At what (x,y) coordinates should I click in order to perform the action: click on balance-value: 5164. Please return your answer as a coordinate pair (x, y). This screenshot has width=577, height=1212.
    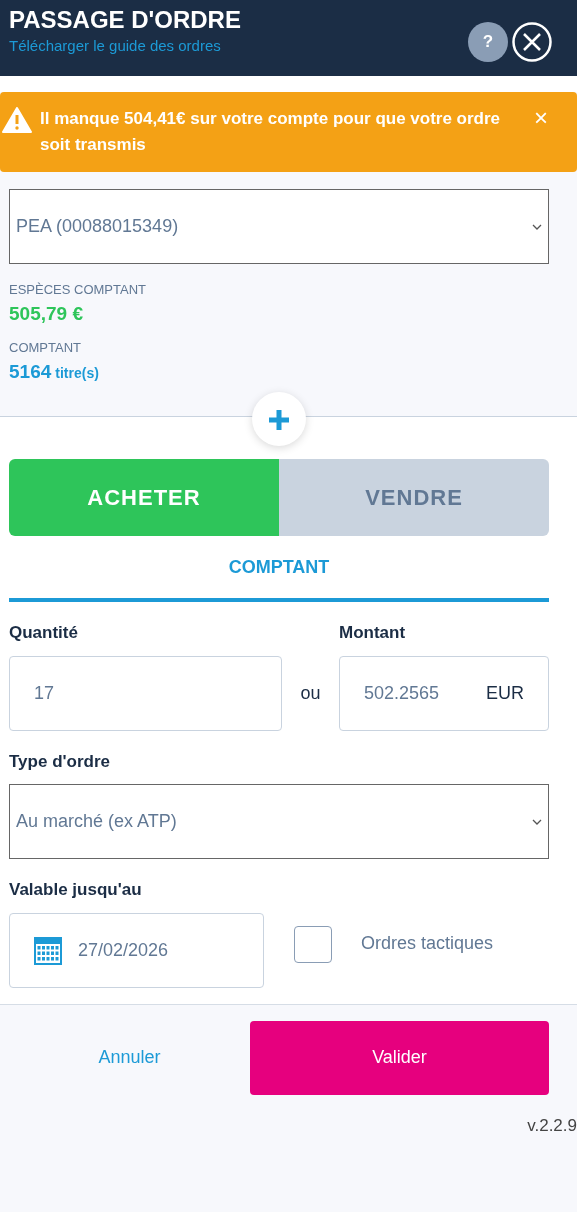
    Looking at the image, I should click on (30, 371).